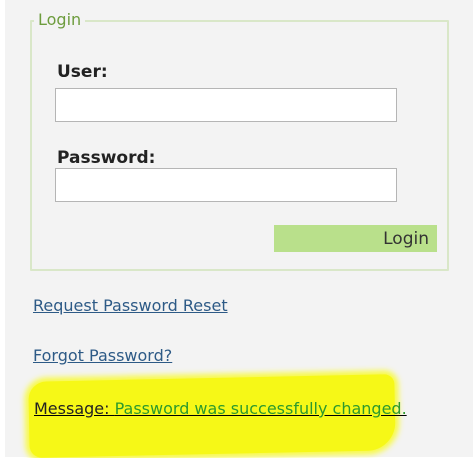 The height and width of the screenshot is (458, 473). What do you see at coordinates (260, 408) in the screenshot?
I see `message-text: Password was successfully changed.` at bounding box center [260, 408].